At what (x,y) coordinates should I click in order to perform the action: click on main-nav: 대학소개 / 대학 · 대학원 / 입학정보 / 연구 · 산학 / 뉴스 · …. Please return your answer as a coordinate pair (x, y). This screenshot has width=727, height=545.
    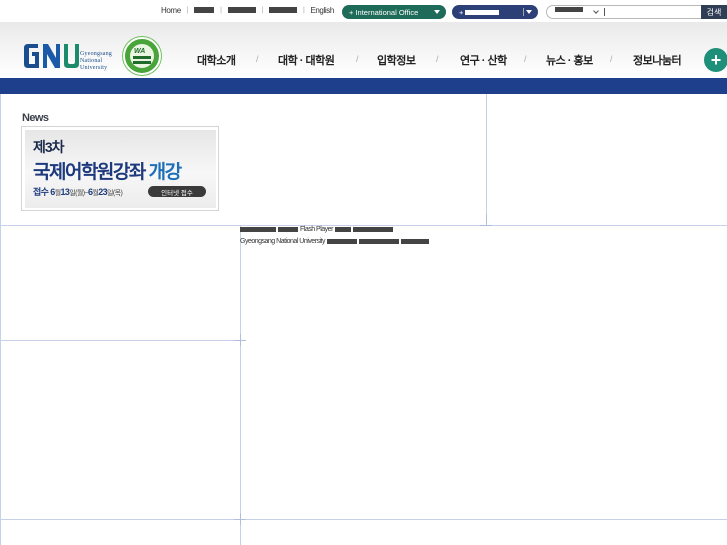
    Looking at the image, I should click on (363, 60).